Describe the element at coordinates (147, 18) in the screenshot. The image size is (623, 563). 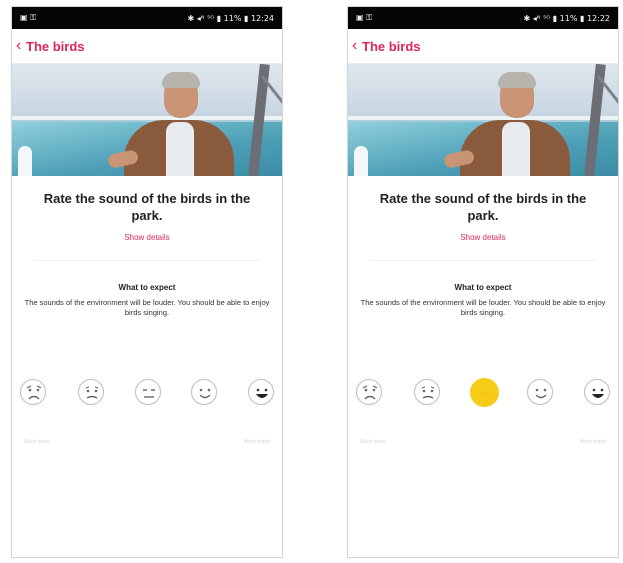
I see `status-bar: ▣ ⚿ ✱ ◂ᴺ ⁵ᴳ ▮ 11% ▮ 12:24` at that location.